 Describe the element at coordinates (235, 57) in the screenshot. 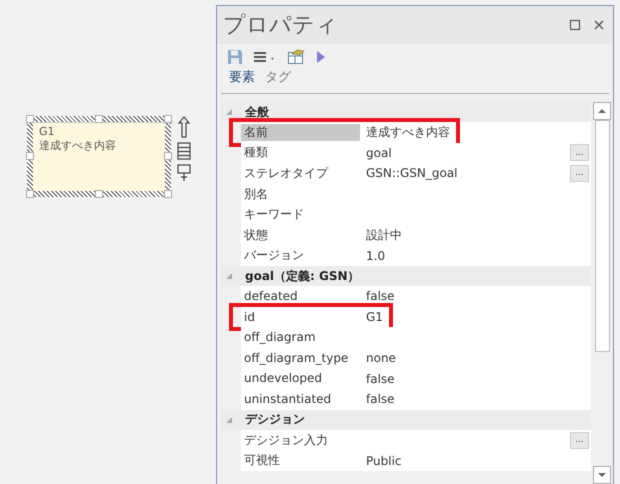

I see `save-icon` at that location.